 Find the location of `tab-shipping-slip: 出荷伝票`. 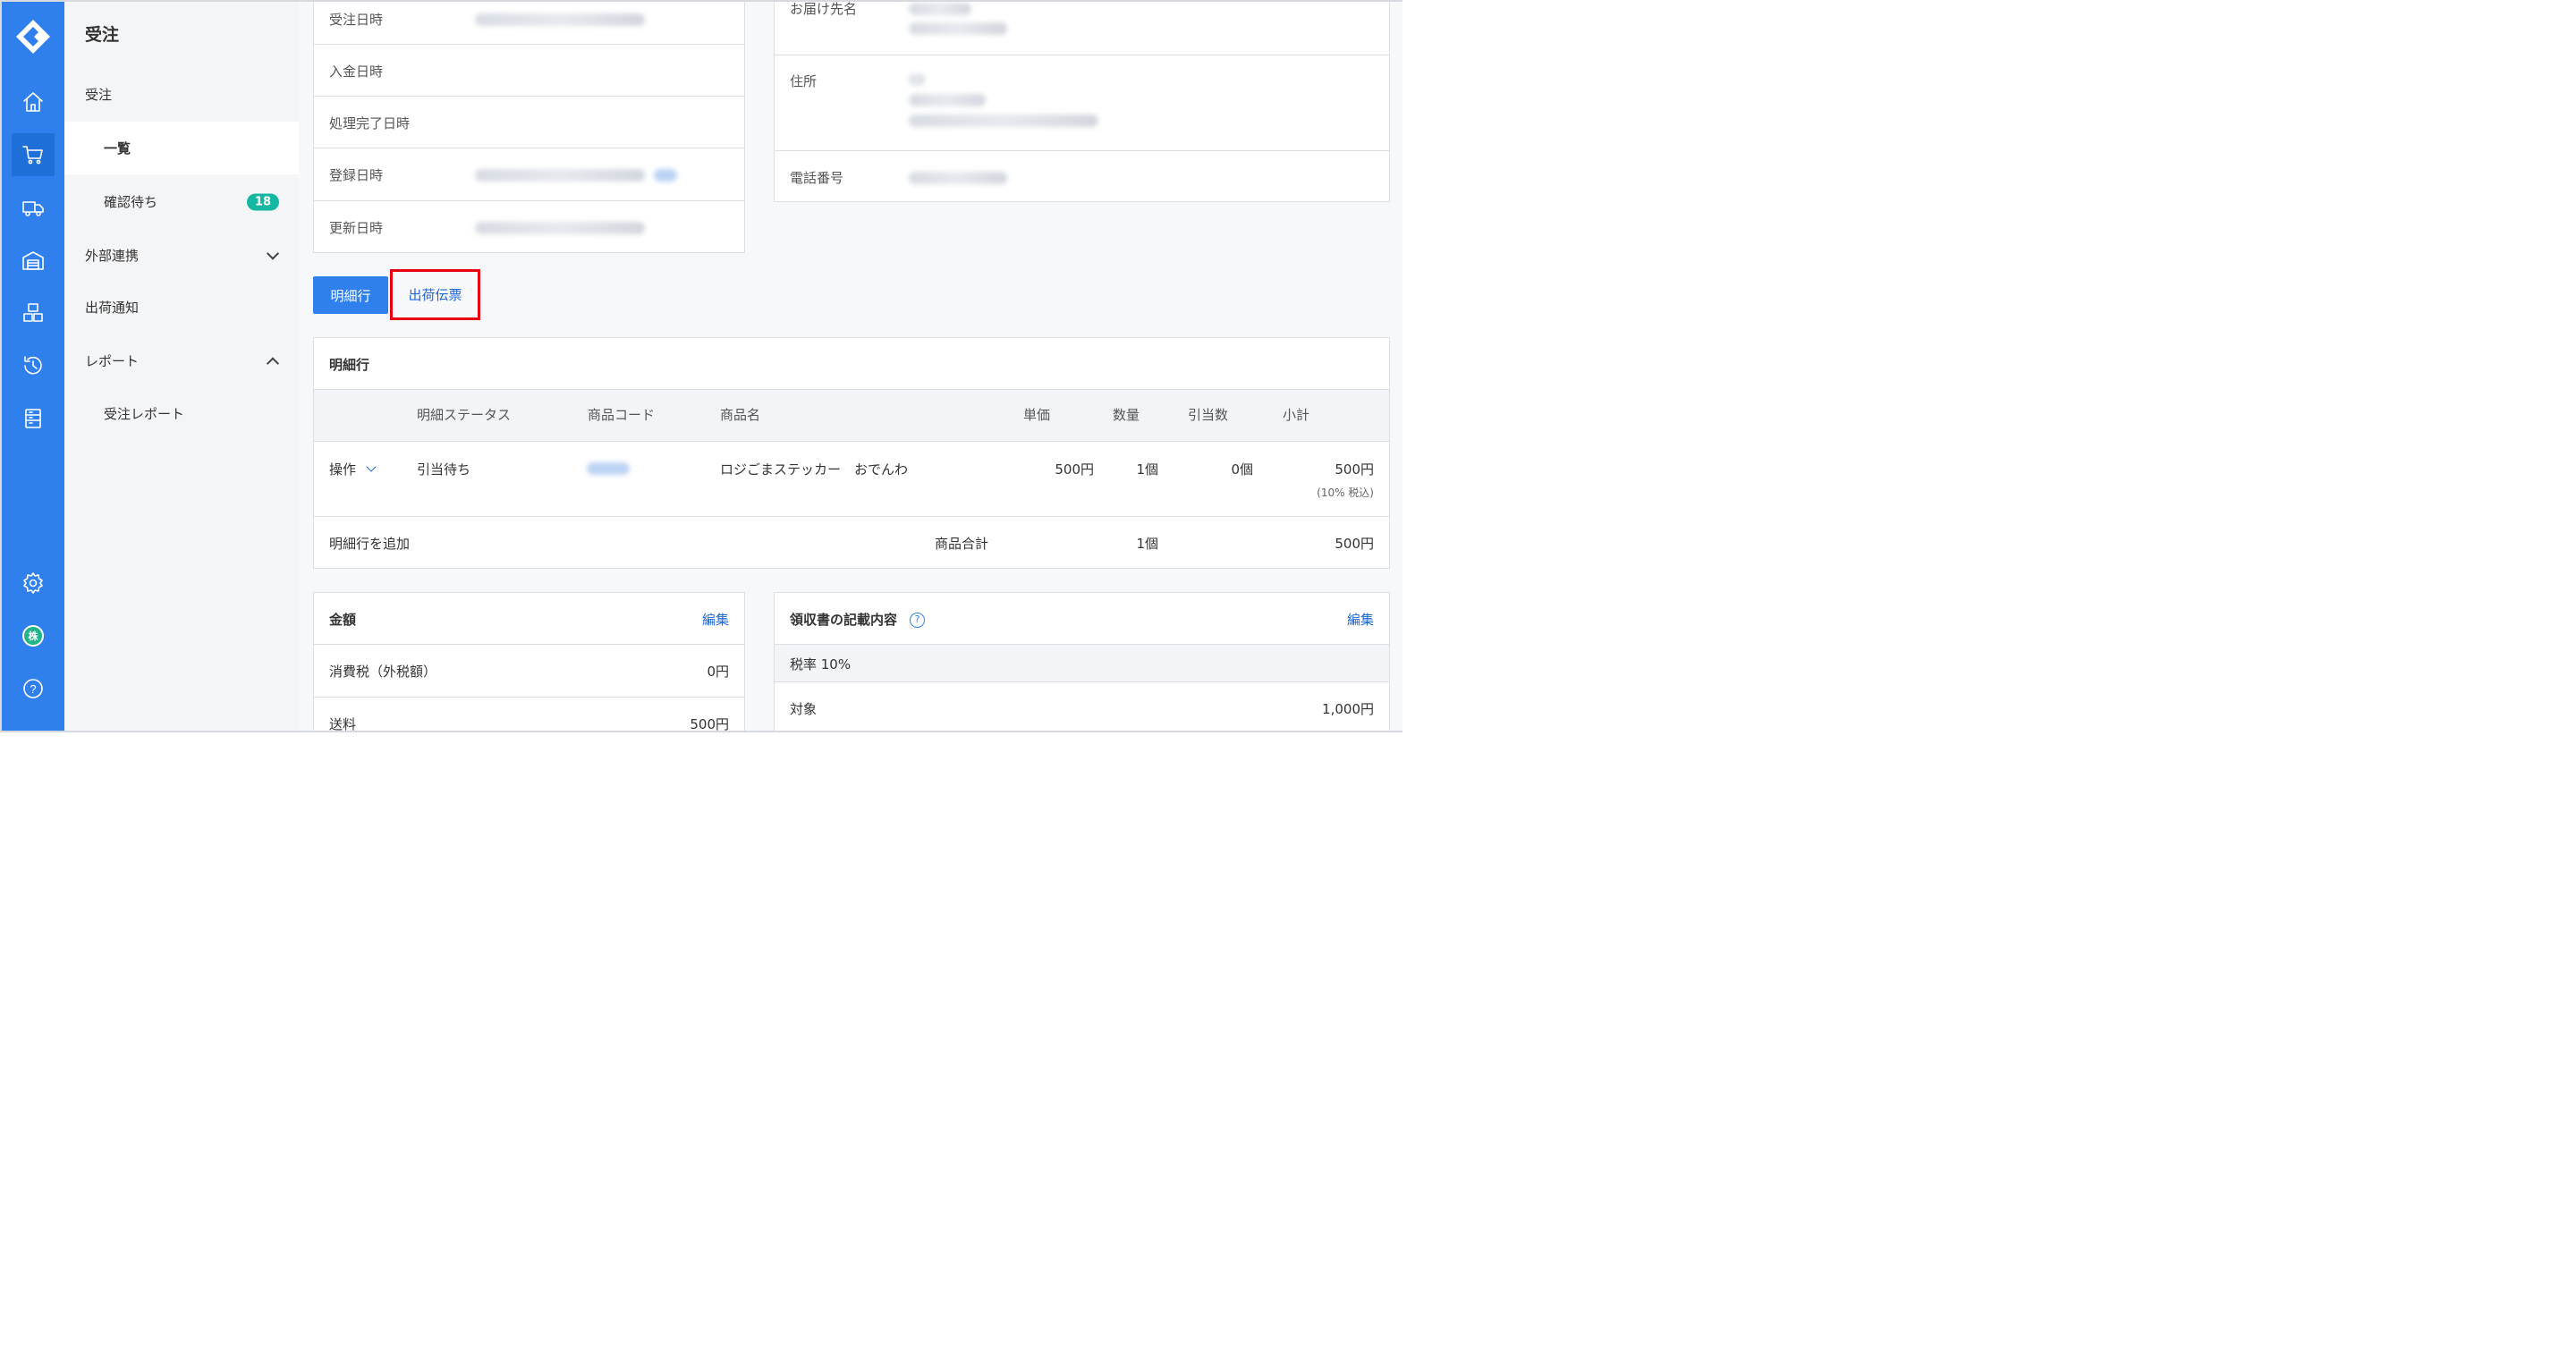

tab-shipping-slip: 出荷伝票 is located at coordinates (435, 294).